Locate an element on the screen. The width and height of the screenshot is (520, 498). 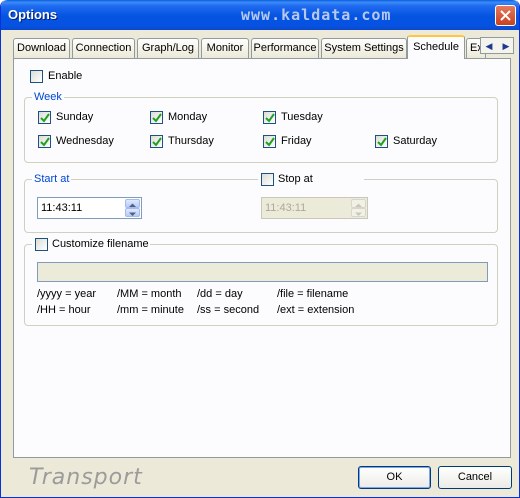
legend-minute: /mm = minute is located at coordinates (150, 310).